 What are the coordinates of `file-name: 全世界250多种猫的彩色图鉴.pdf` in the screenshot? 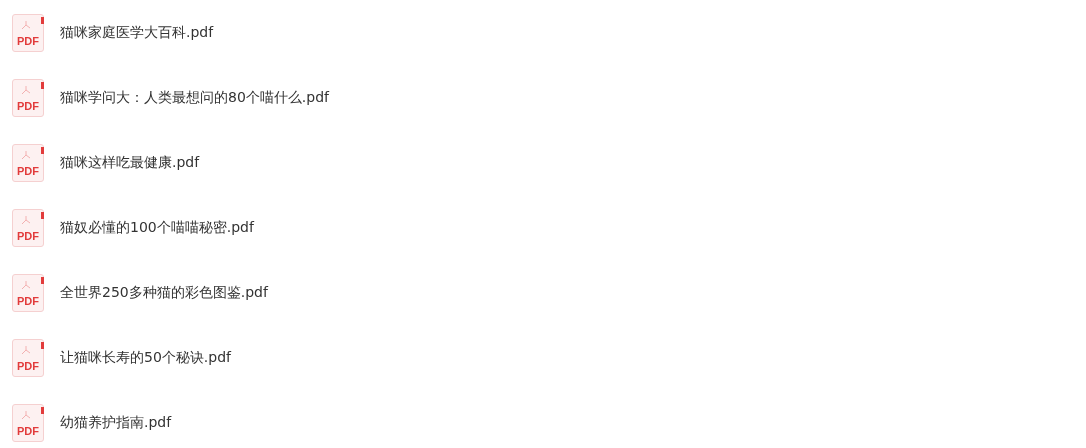 It's located at (164, 293).